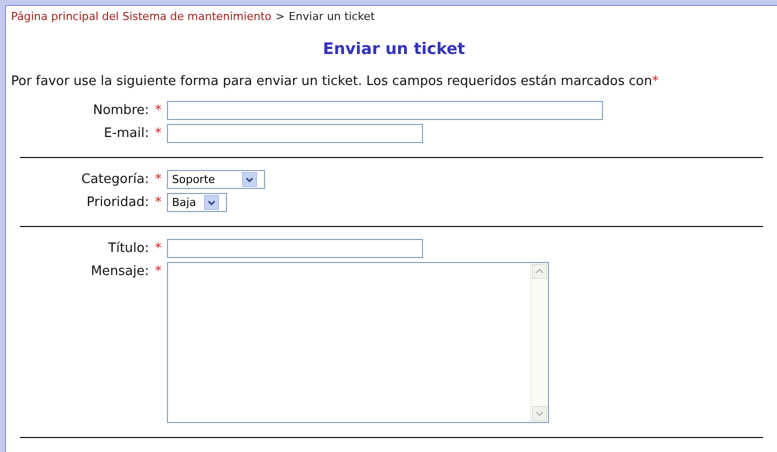 The height and width of the screenshot is (452, 777). What do you see at coordinates (115, 180) in the screenshot?
I see `field-label: Categoría:` at bounding box center [115, 180].